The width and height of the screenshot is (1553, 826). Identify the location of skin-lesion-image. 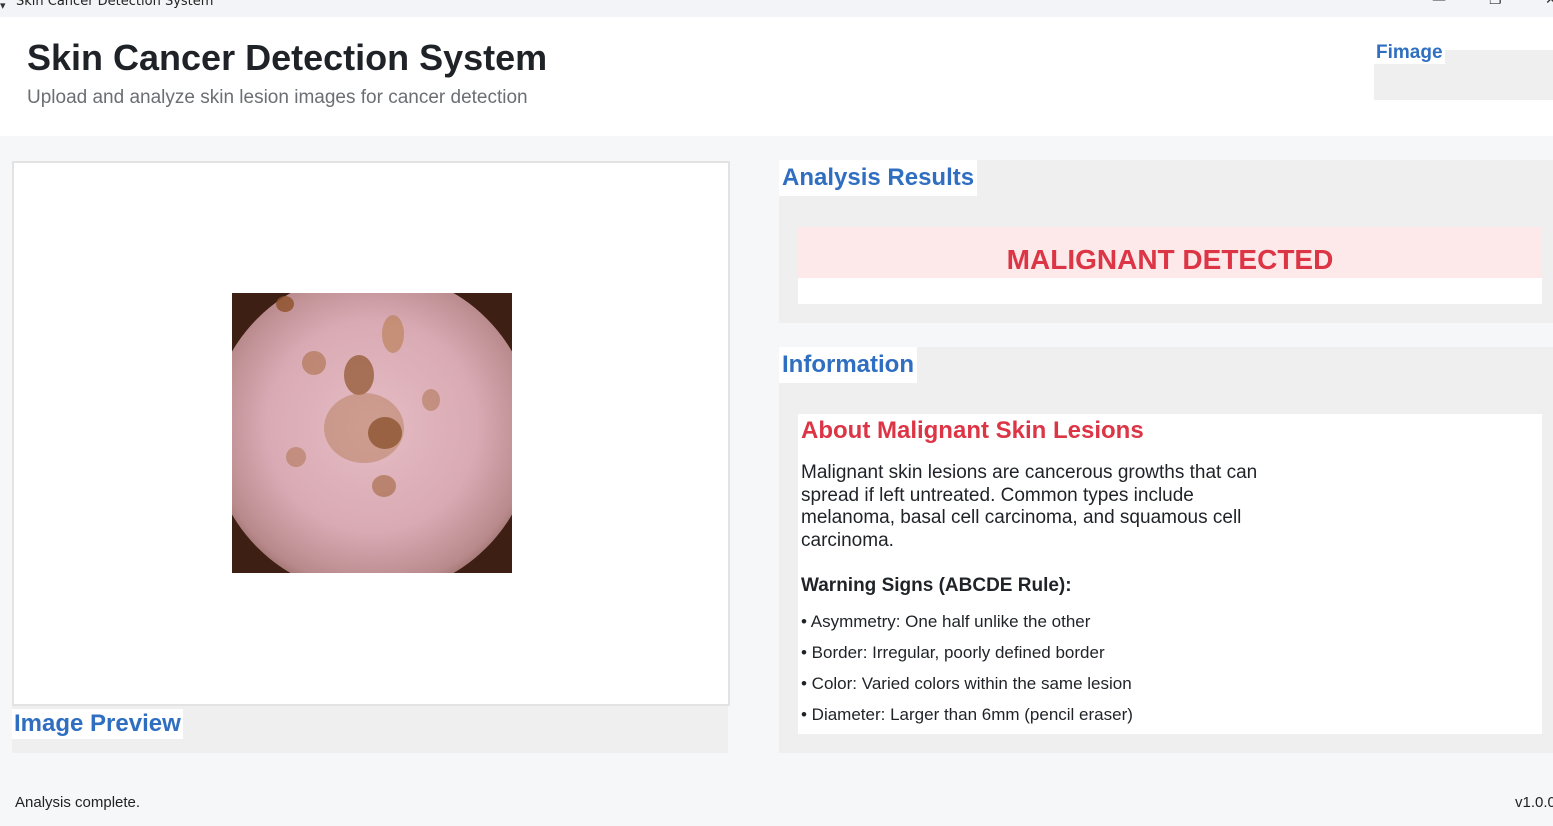
(372, 433).